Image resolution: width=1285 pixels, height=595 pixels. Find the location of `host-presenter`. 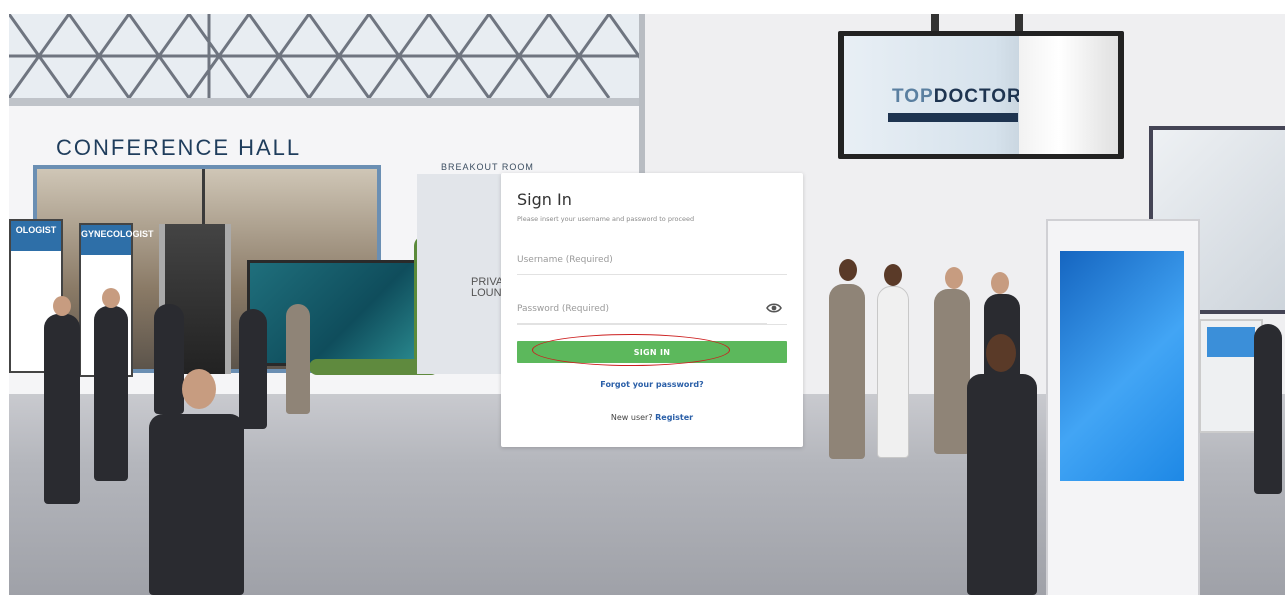

host-presenter is located at coordinates (1002, 484).